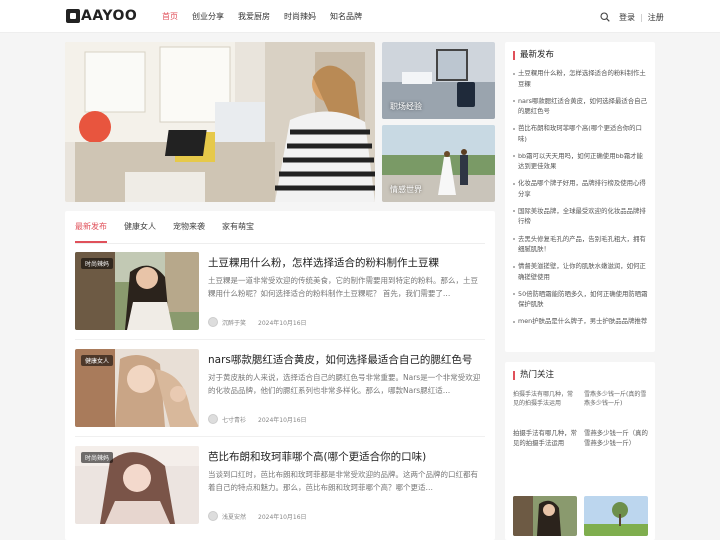 The image size is (720, 540). I want to click on nav-item-kitchen: 我爱厨房, so click(254, 16).